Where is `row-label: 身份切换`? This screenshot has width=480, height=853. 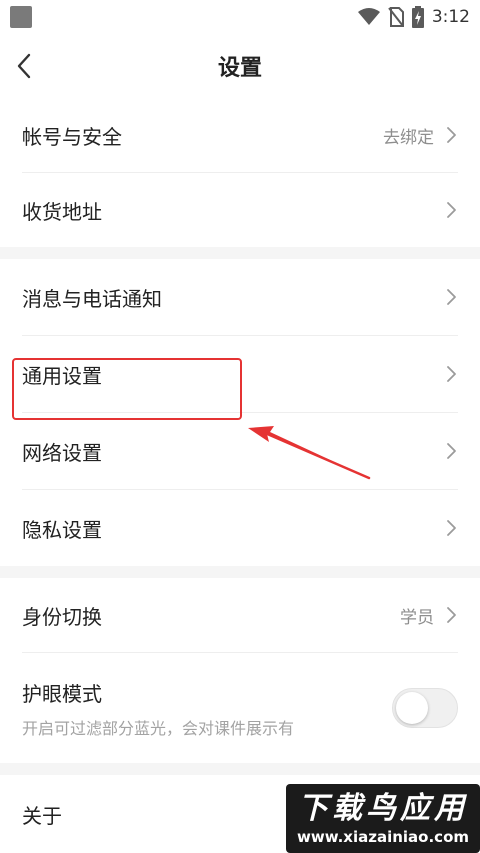
row-label: 身份切换 is located at coordinates (62, 616).